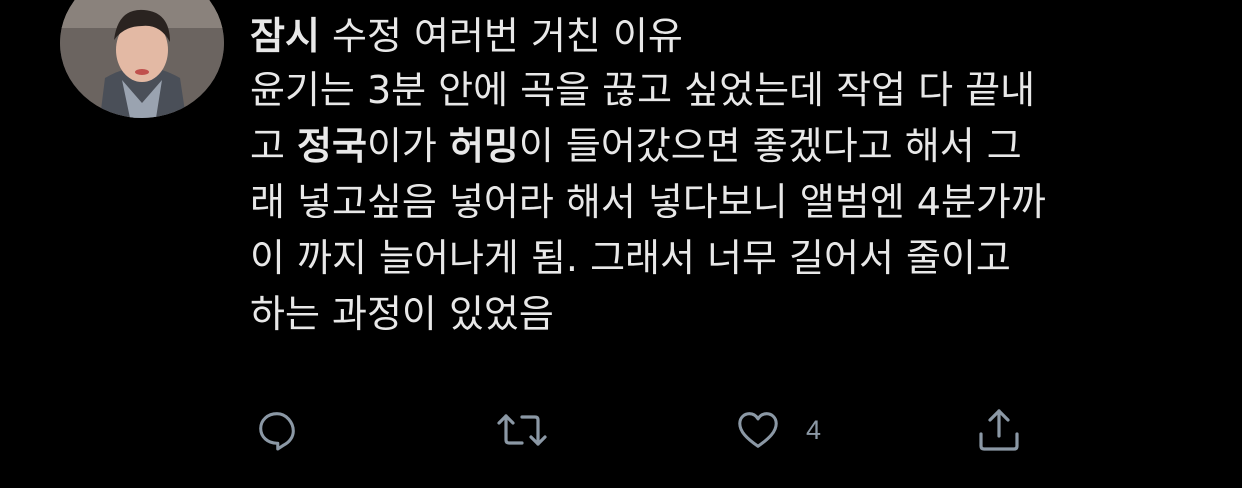 This screenshot has height=488, width=1242. I want to click on tweet-line-2: 고 정국이가 허밍이 들어갔으면 좋겠다고 해서 그, so click(730, 146).